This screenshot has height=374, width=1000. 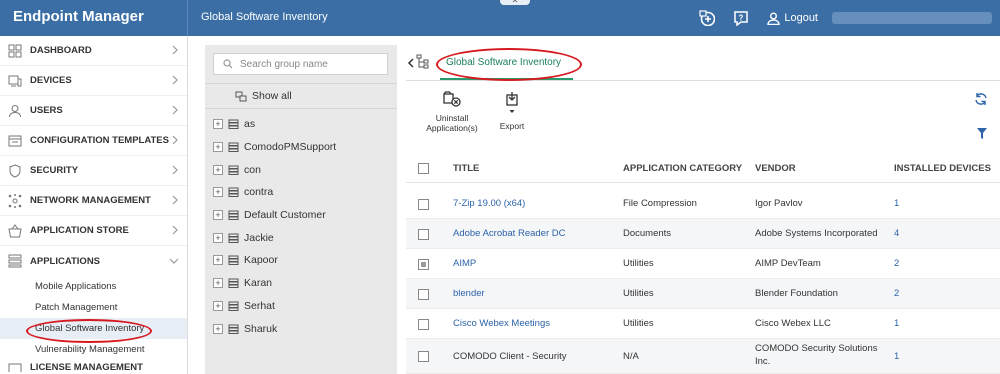 I want to click on add-icon, so click(x=707, y=18).